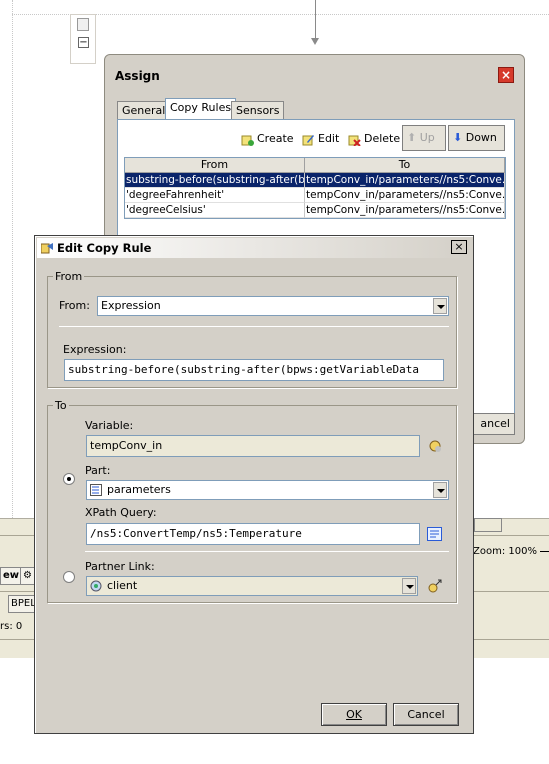  I want to click on tab-sensors: Sensors, so click(258, 110).